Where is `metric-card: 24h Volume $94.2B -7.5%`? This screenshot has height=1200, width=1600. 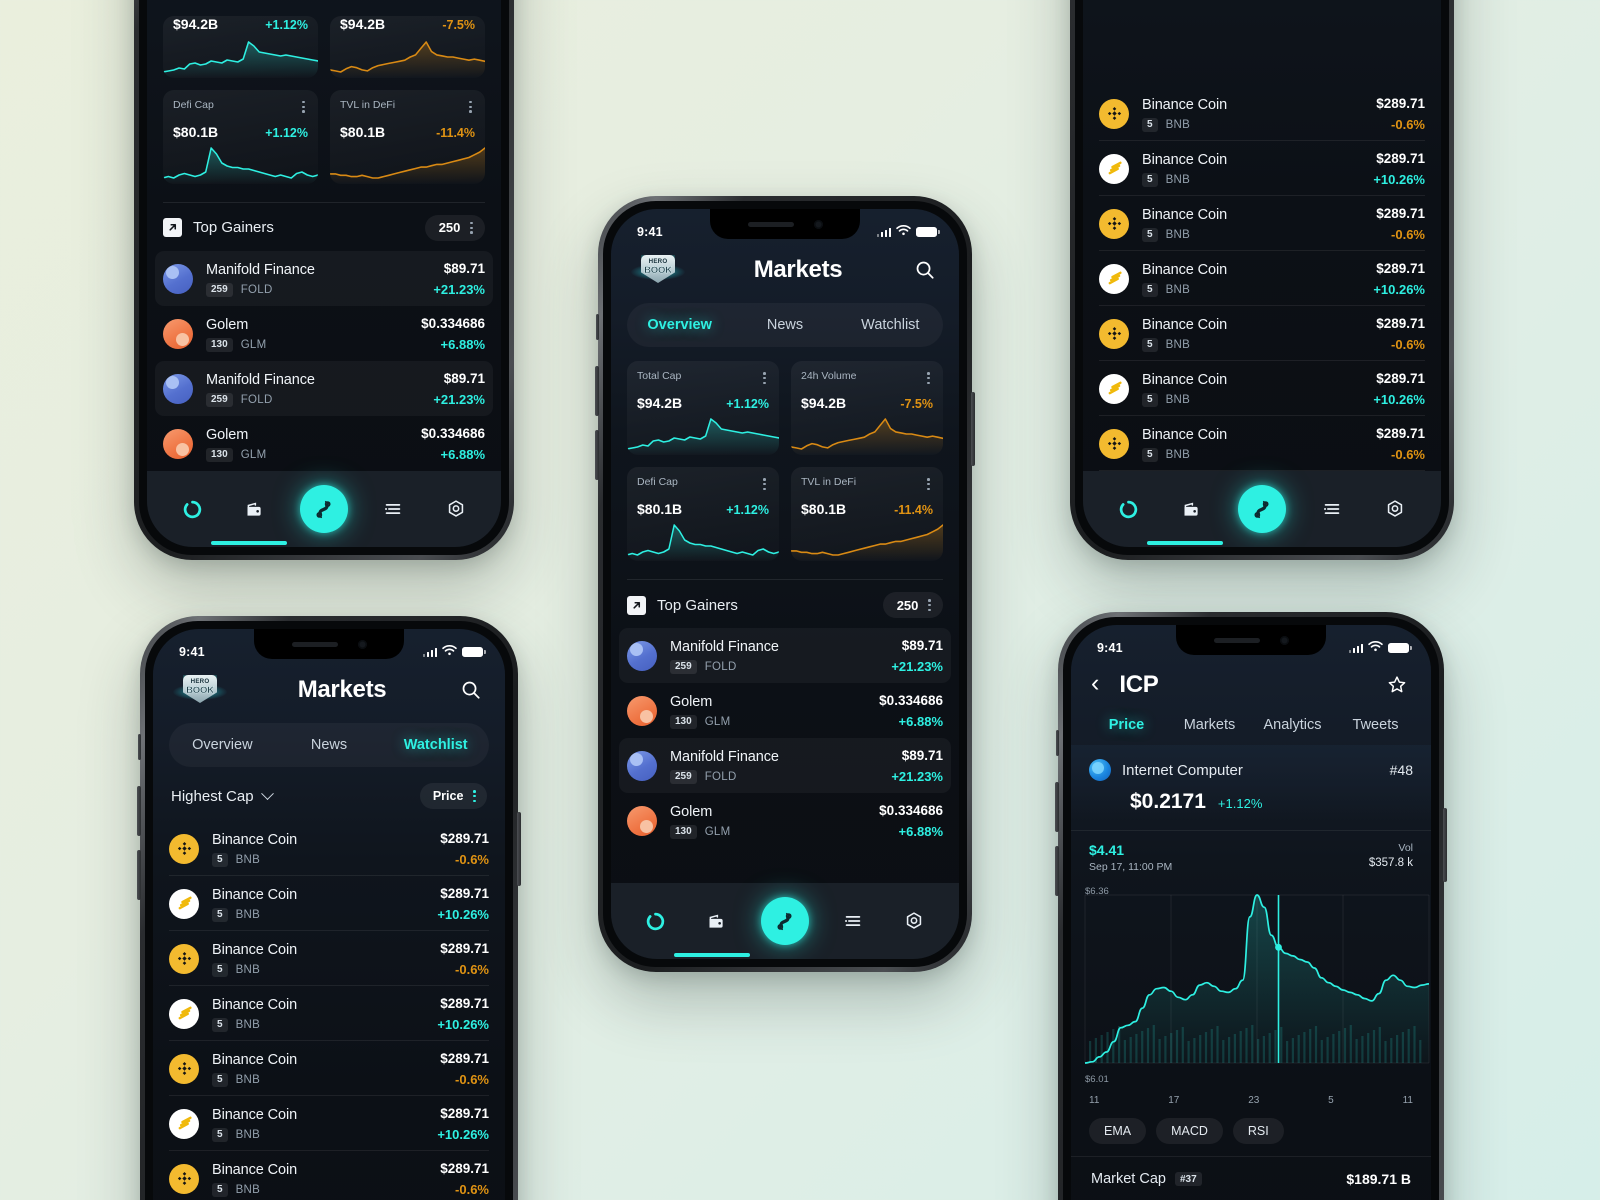 metric-card: 24h Volume $94.2B -7.5% is located at coordinates (867, 408).